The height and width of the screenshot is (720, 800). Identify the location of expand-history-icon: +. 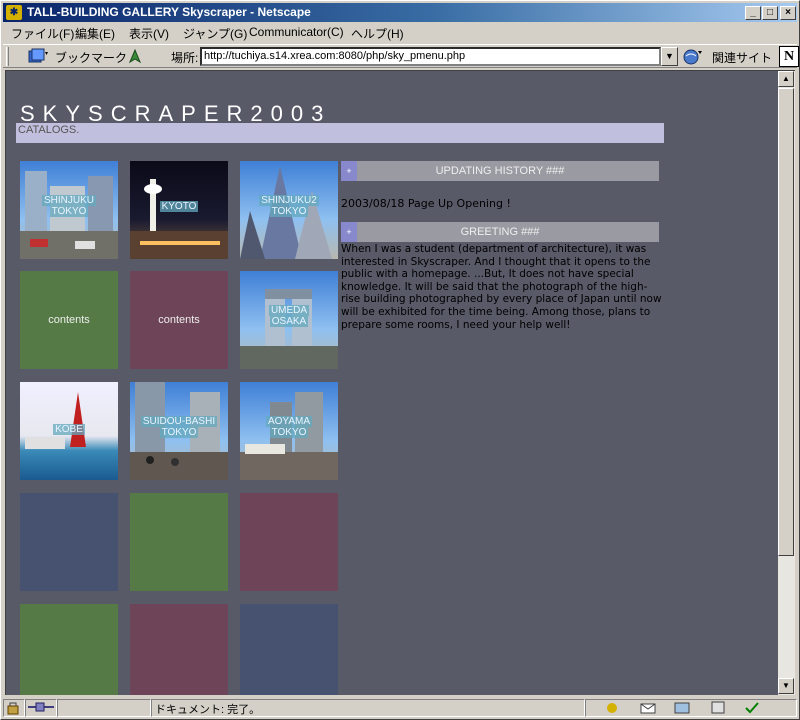
(349, 171).